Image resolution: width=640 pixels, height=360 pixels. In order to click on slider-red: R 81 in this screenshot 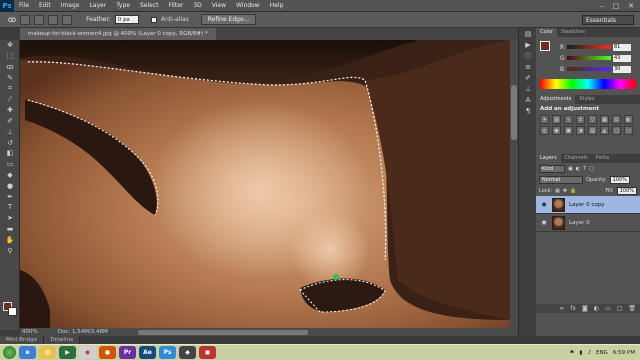, I will do `click(599, 47)`.